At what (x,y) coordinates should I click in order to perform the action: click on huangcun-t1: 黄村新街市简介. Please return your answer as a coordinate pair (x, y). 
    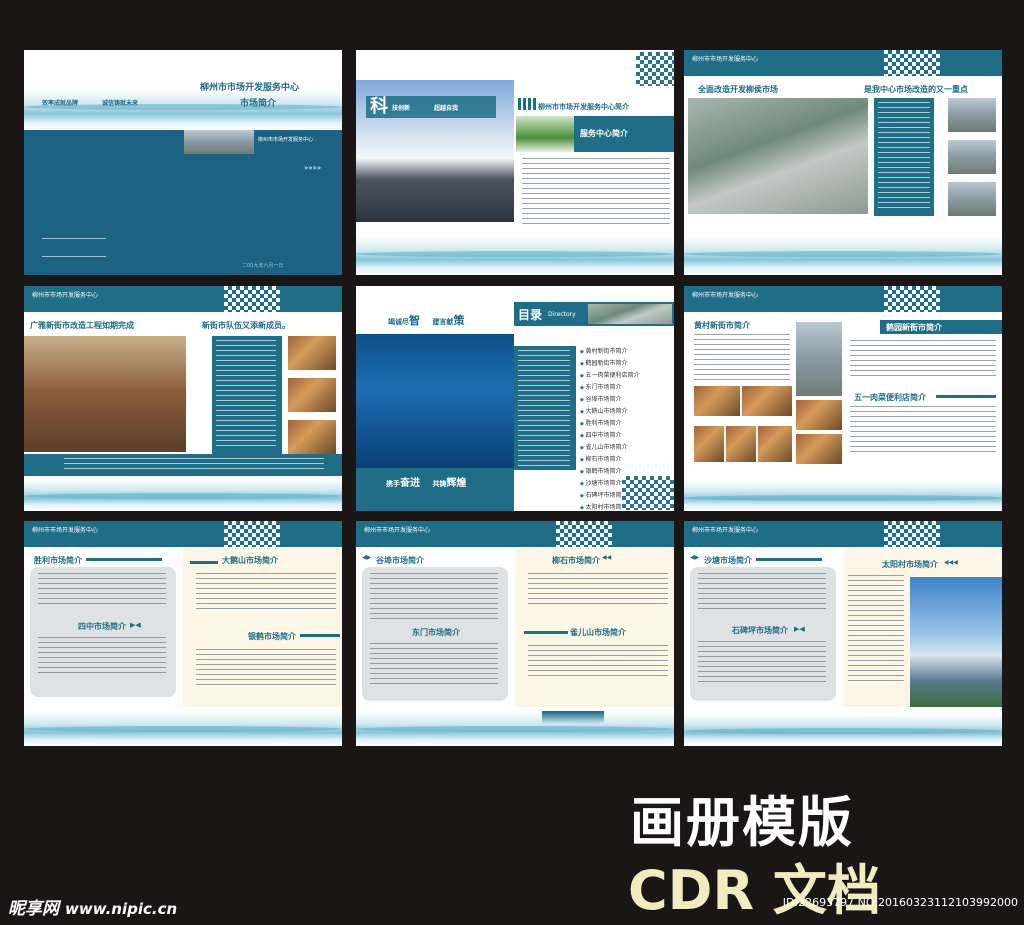
    Looking at the image, I should click on (722, 325).